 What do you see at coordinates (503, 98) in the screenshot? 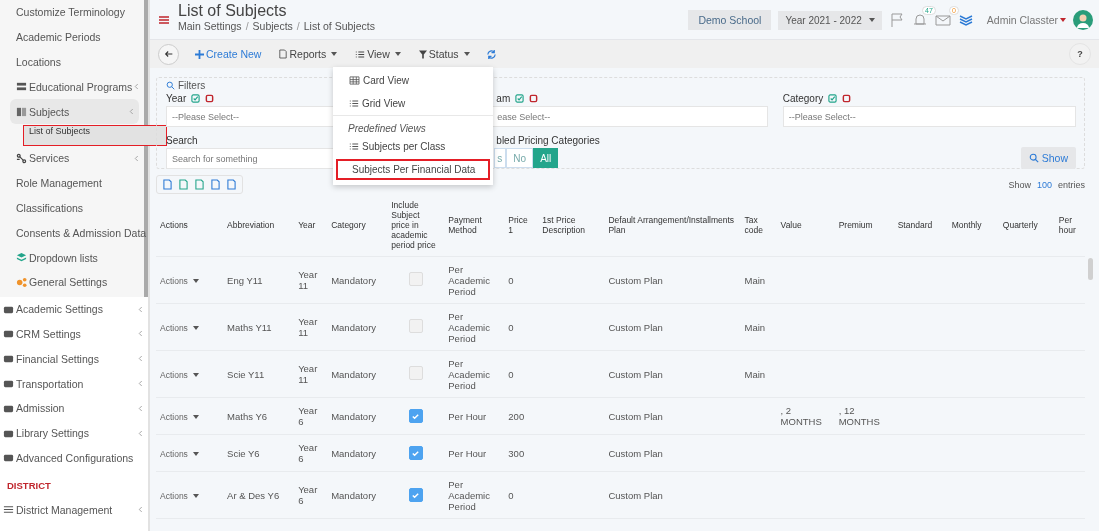
I see `filter-label: am` at bounding box center [503, 98].